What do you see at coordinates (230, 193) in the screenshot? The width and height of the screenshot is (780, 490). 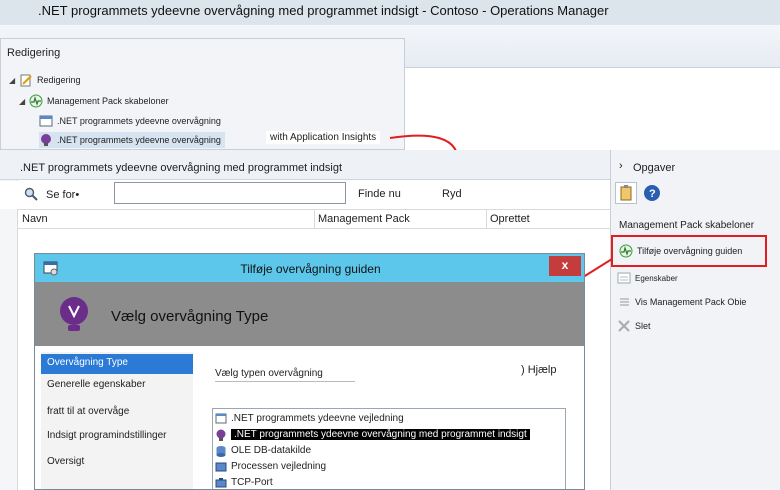 I see `search-input` at bounding box center [230, 193].